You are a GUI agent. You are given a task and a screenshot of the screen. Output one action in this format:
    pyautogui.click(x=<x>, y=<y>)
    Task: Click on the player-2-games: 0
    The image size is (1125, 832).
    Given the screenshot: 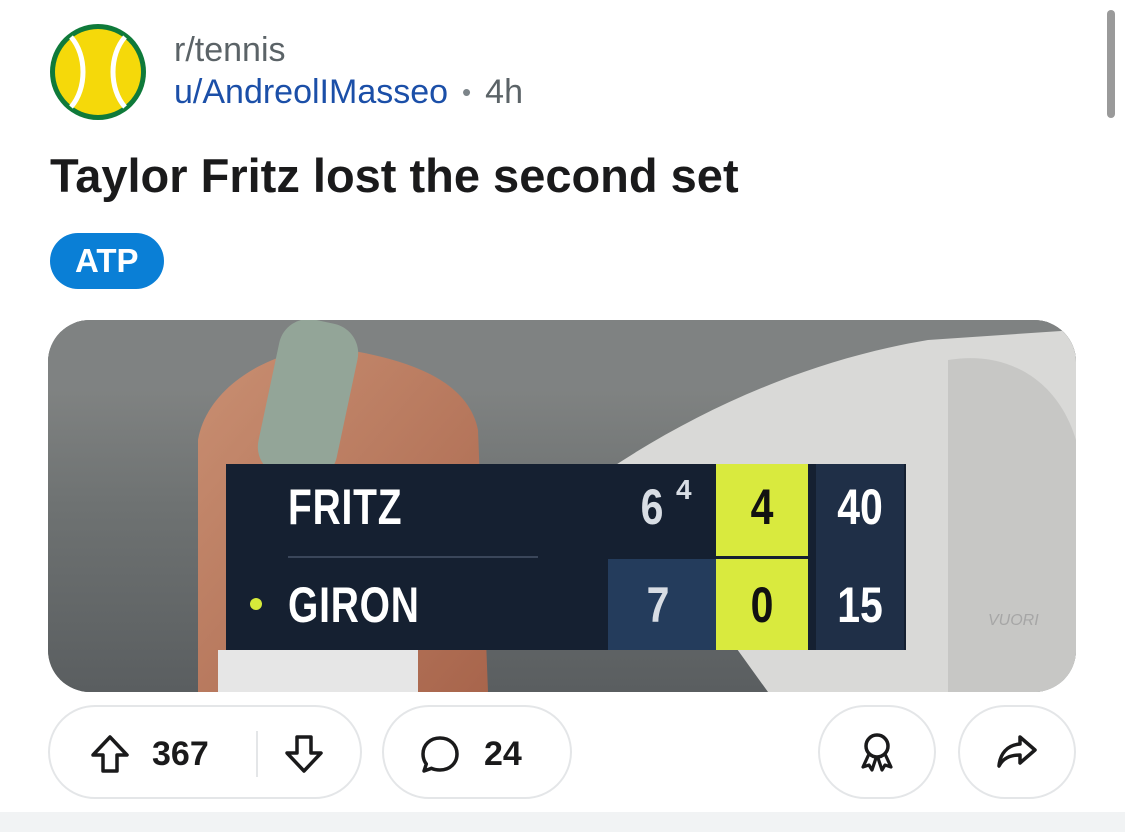 What is the action you would take?
    pyautogui.click(x=762, y=605)
    